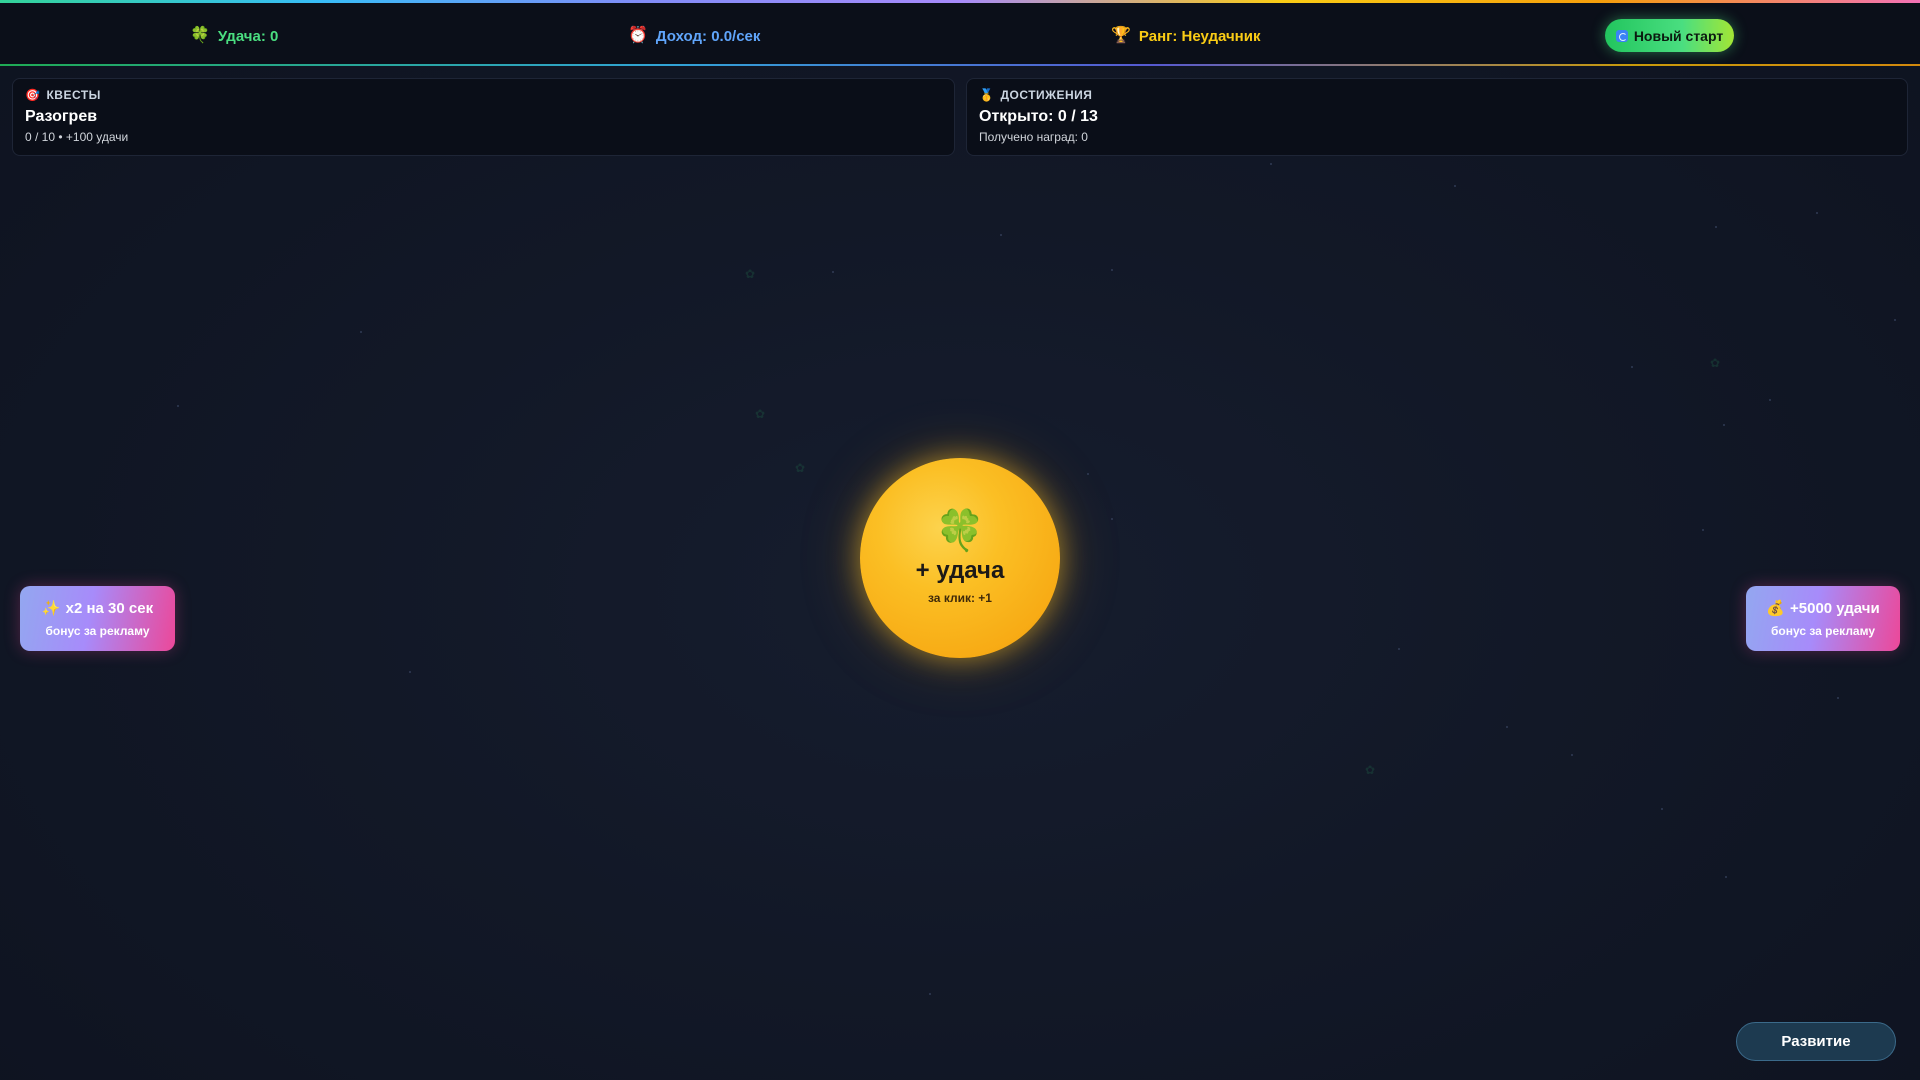 The width and height of the screenshot is (1920, 1080). What do you see at coordinates (1823, 631) in the screenshot?
I see `luck-bonus-subtitle: бонус за рекламу` at bounding box center [1823, 631].